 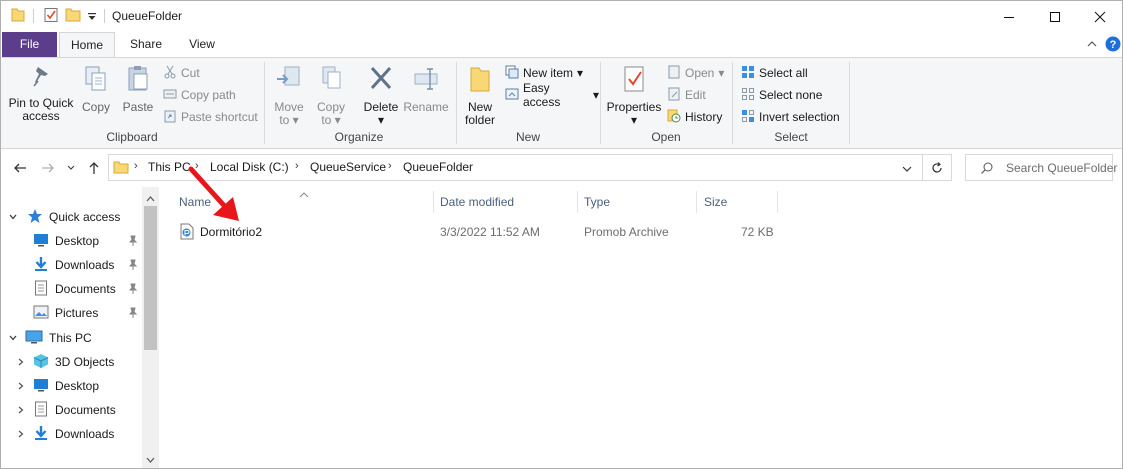 What do you see at coordinates (87, 45) in the screenshot?
I see `tab-home: Home` at bounding box center [87, 45].